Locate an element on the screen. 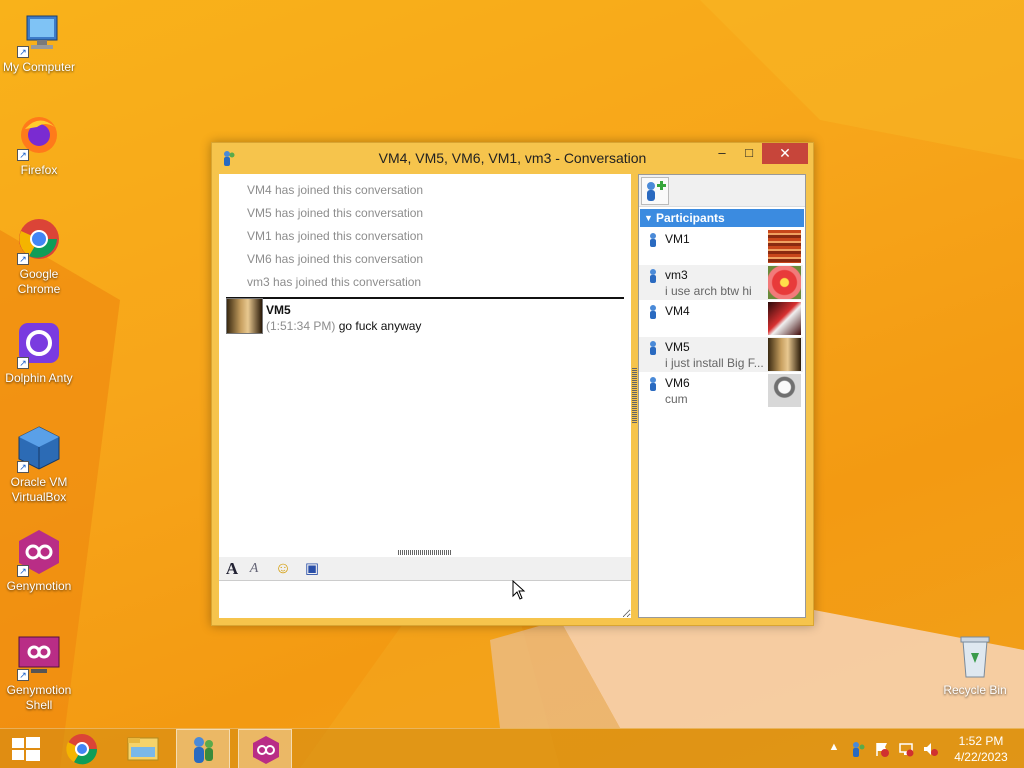  taskbar-genymotion is located at coordinates (265, 748).